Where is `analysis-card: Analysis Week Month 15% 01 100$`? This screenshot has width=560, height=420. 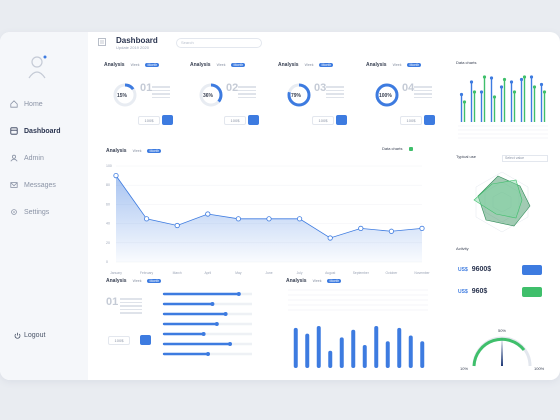
analysis-card: Analysis Week Month 15% 01 100$ is located at coordinates (140, 97).